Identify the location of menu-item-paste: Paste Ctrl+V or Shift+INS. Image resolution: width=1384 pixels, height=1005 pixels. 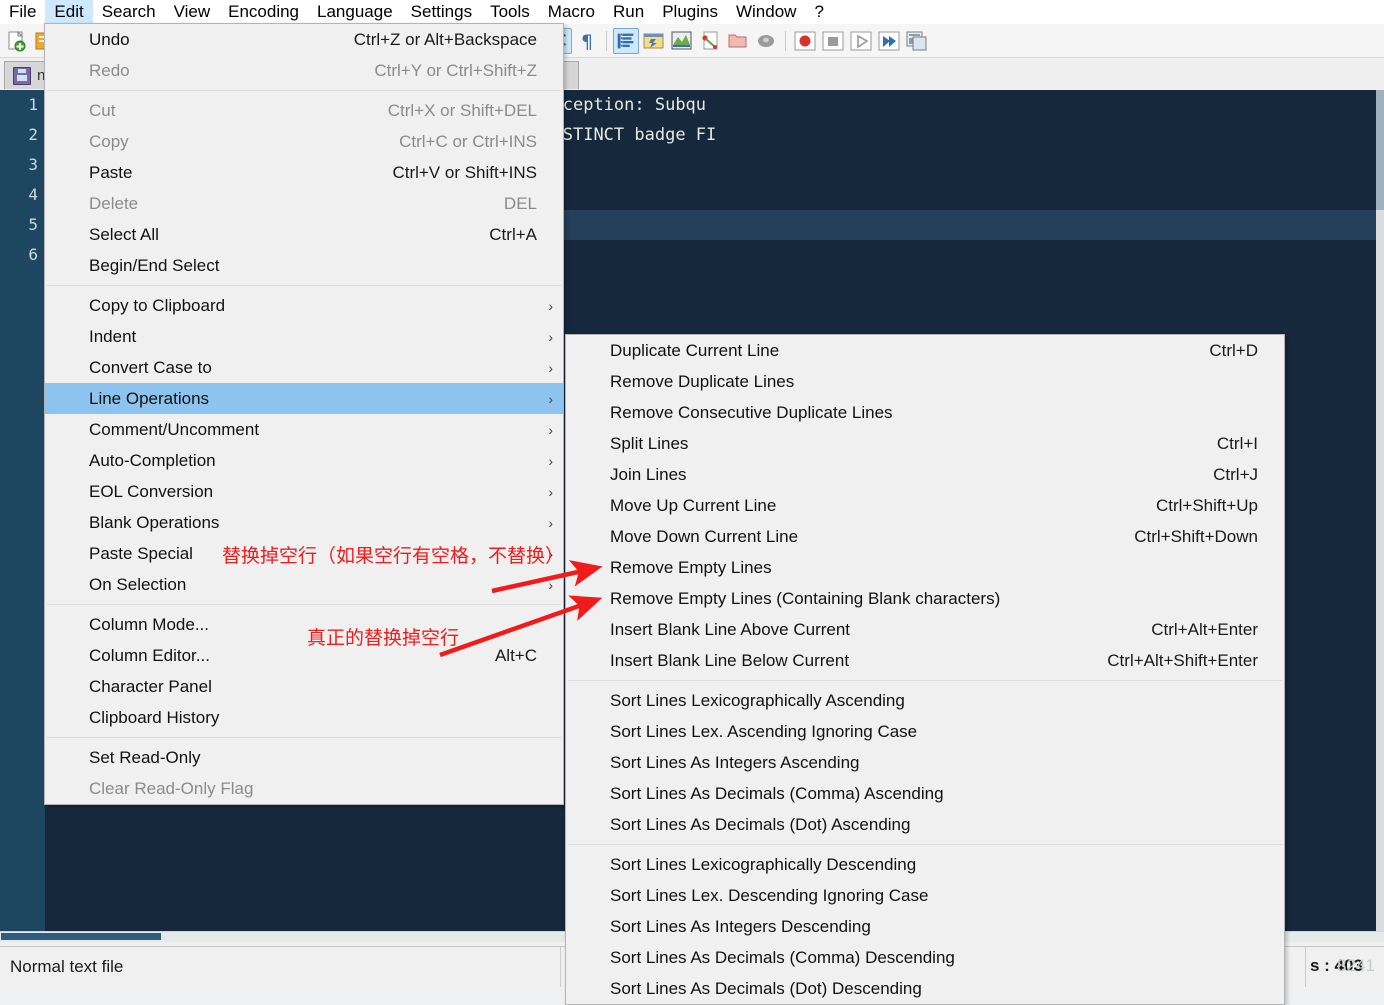
(304, 172).